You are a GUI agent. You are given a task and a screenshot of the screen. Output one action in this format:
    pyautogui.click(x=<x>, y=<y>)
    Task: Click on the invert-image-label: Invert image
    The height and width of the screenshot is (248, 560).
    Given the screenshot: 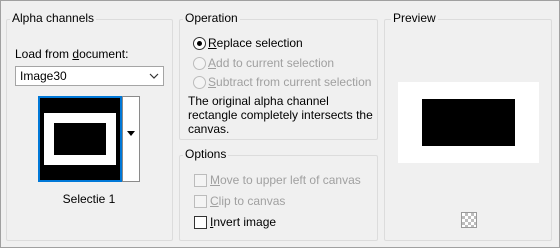 What is the action you would take?
    pyautogui.click(x=243, y=222)
    